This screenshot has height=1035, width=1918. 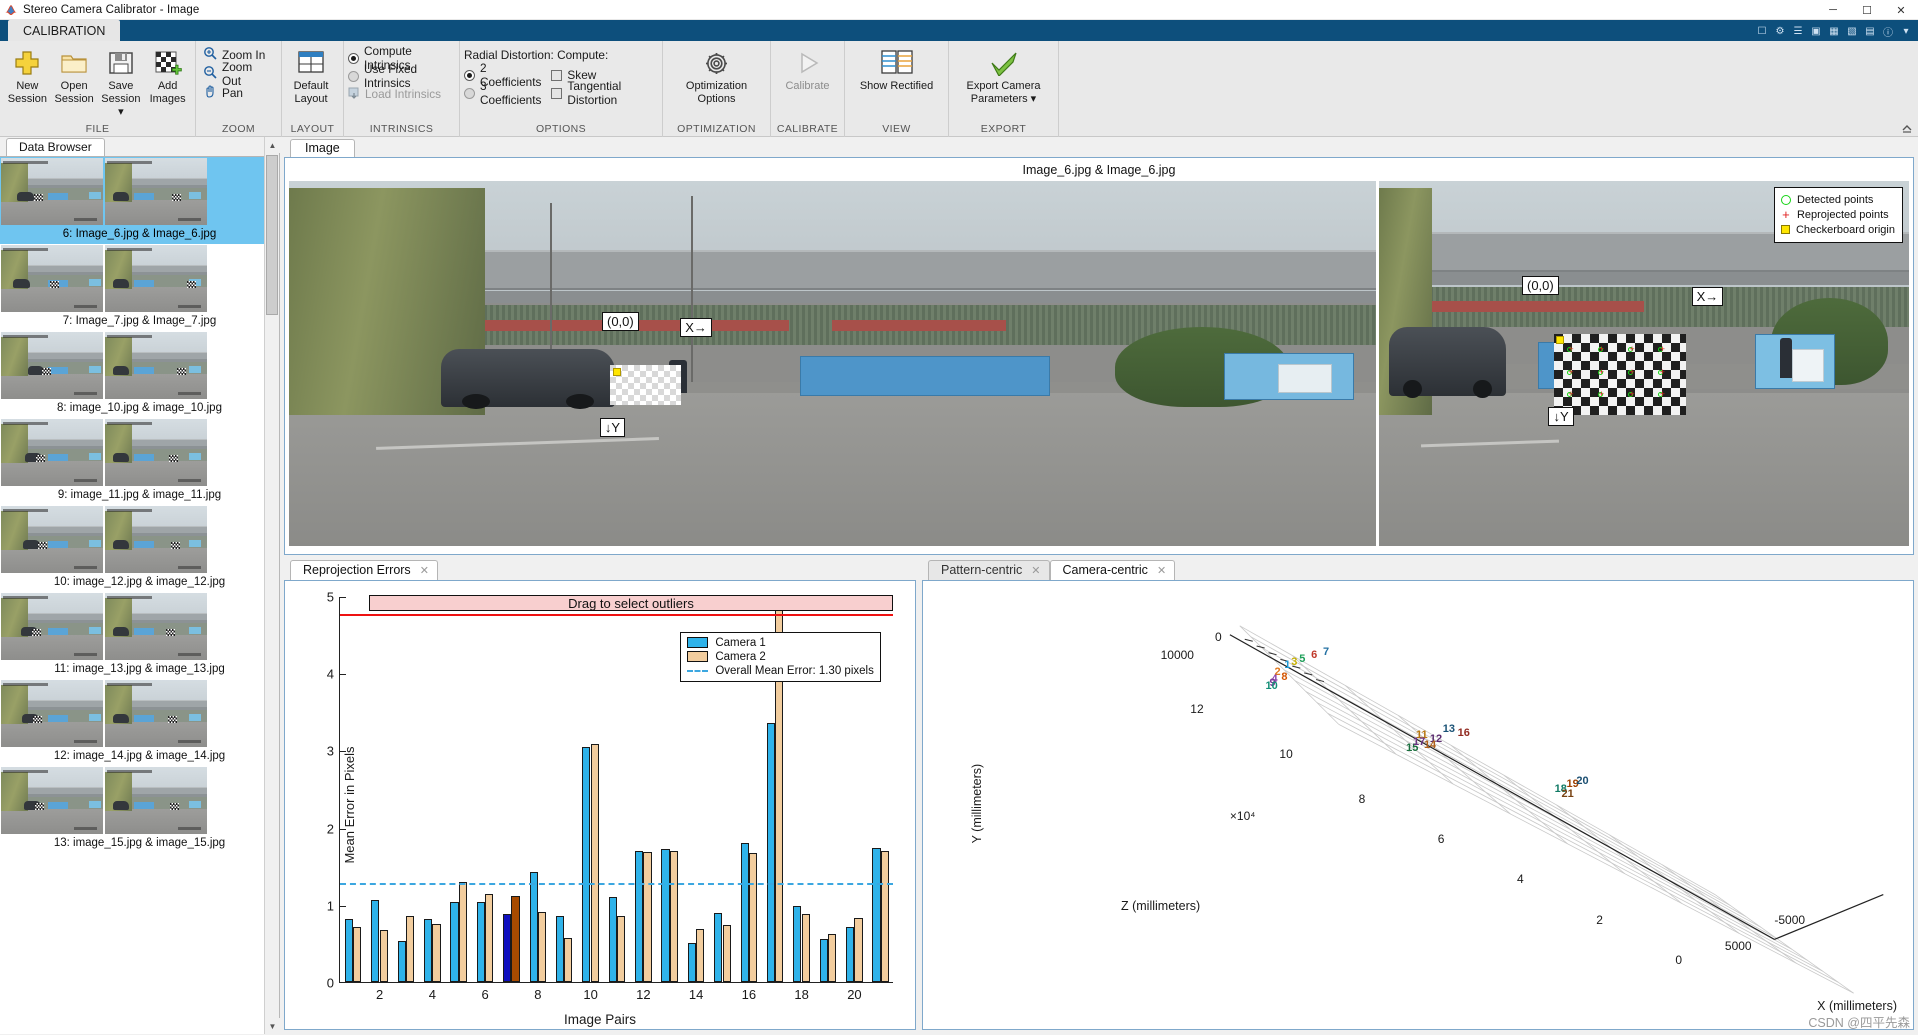 I want to click on outlier-selector: Drag to select outliers, so click(x=631, y=603).